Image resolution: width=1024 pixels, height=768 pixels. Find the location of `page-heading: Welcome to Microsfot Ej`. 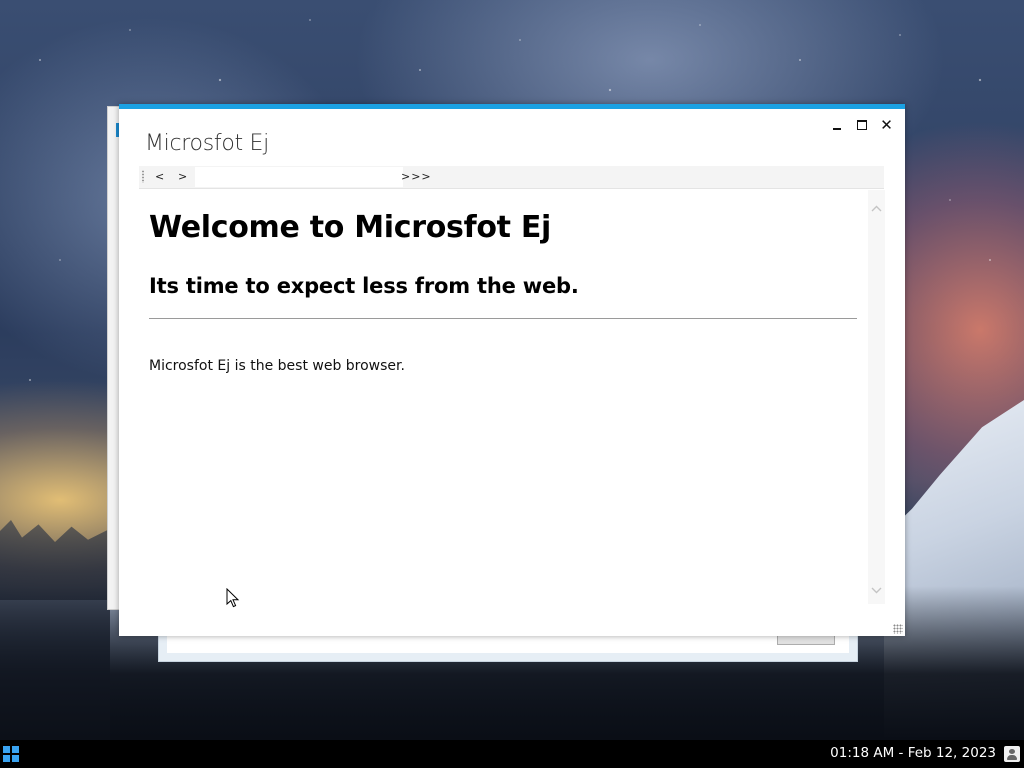

page-heading: Welcome to Microsfot Ej is located at coordinates (350, 227).